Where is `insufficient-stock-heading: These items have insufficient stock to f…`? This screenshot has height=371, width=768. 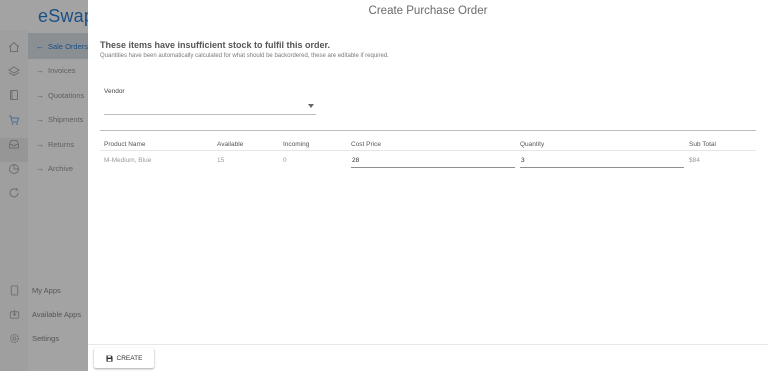 insufficient-stock-heading: These items have insufficient stock to f… is located at coordinates (215, 45).